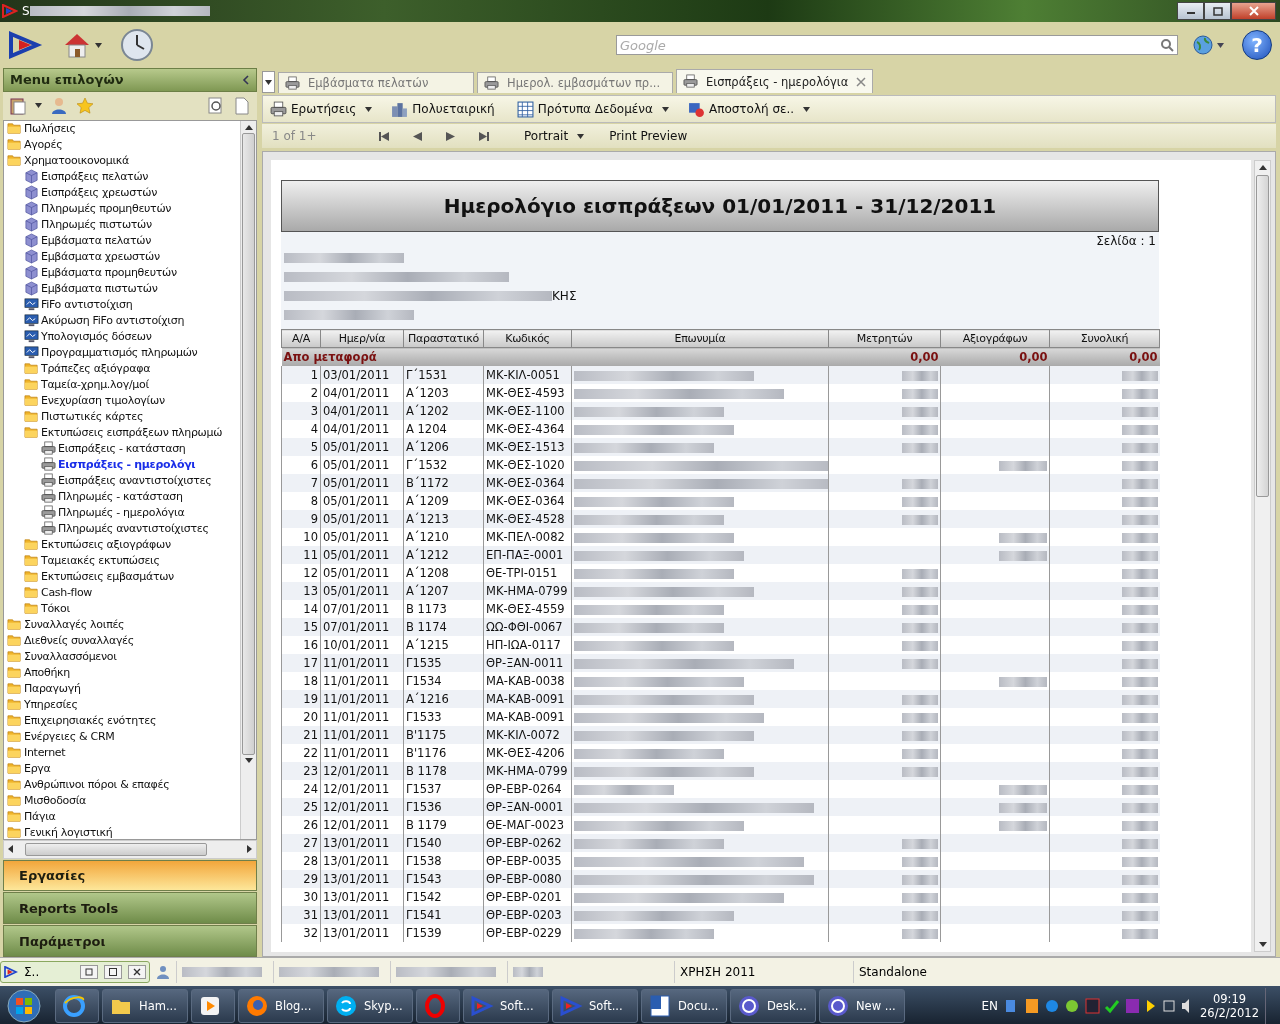  What do you see at coordinates (123, 512) in the screenshot?
I see `tree-item: Πληρωμές - ημερολόγια` at bounding box center [123, 512].